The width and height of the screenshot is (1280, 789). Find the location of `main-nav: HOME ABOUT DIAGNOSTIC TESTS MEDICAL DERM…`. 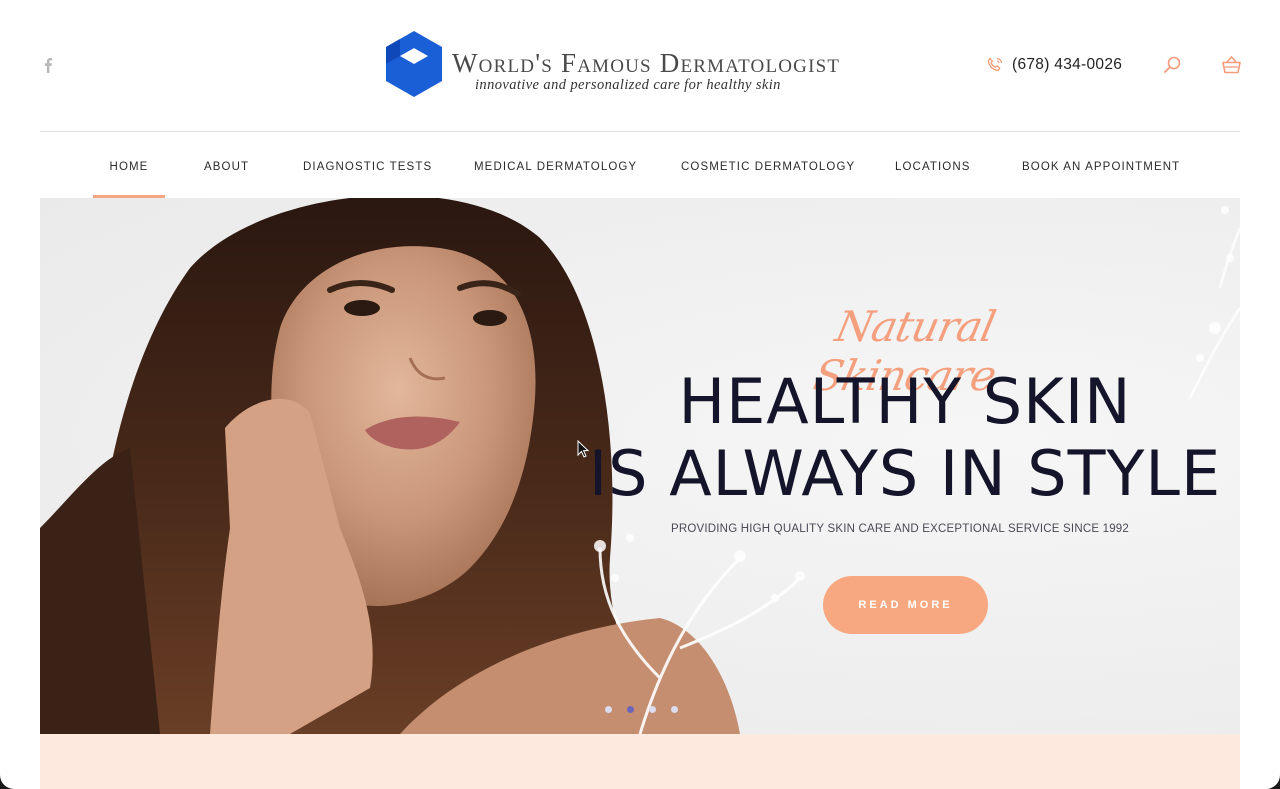

main-nav: HOME ABOUT DIAGNOSTIC TESTS MEDICAL DERM… is located at coordinates (640, 165).